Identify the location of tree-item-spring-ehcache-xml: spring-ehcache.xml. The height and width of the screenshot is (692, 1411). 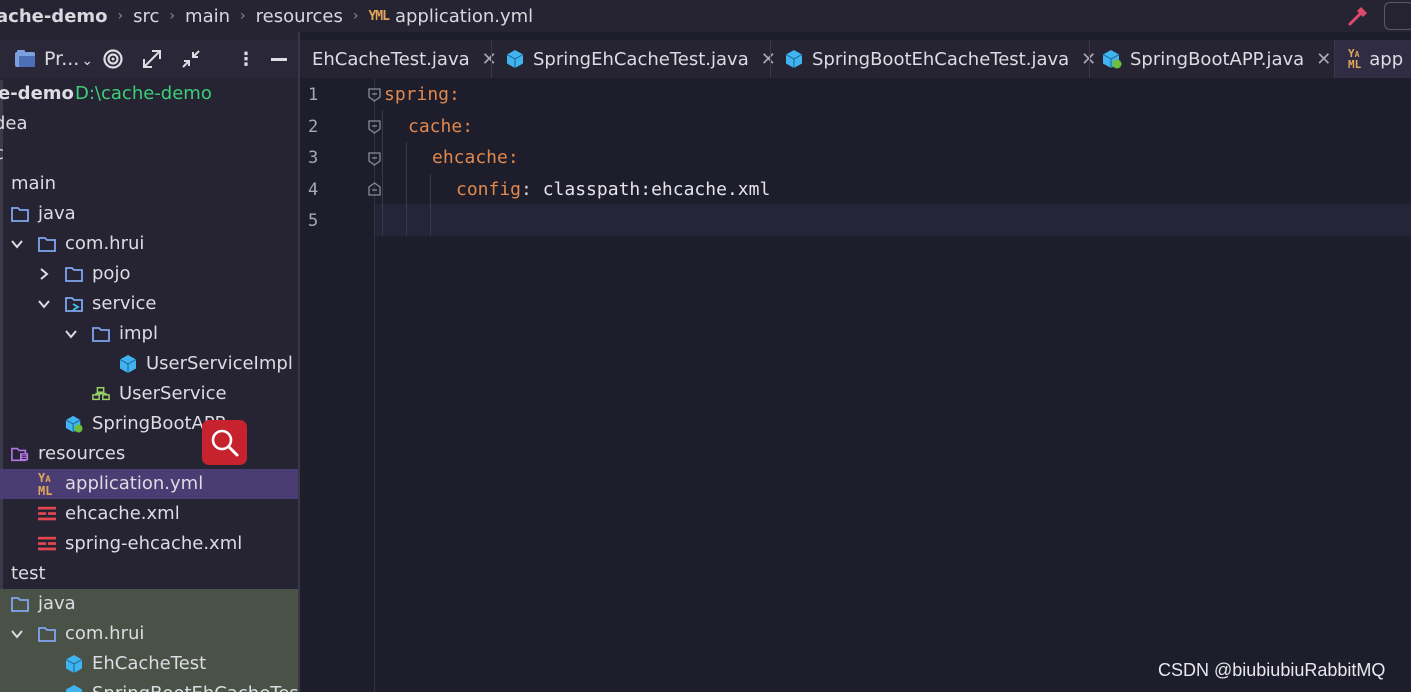
(149, 544).